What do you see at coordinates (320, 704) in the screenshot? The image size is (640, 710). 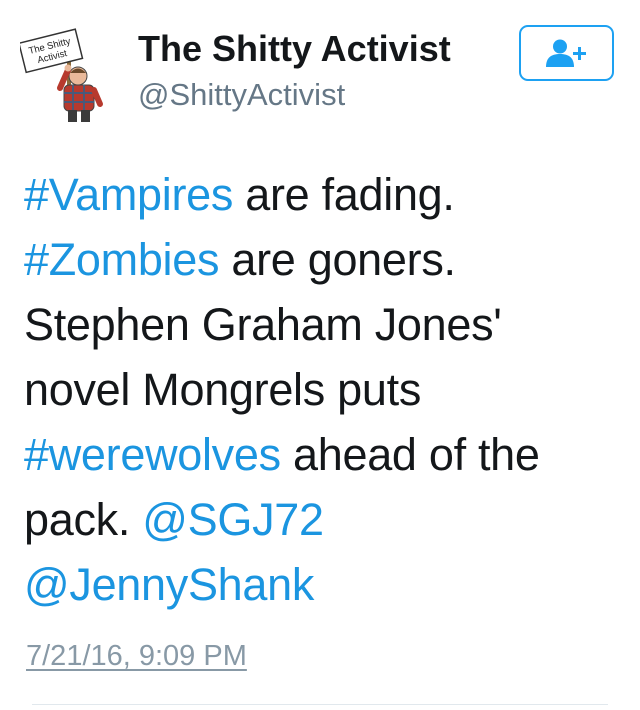 I see `divider` at bounding box center [320, 704].